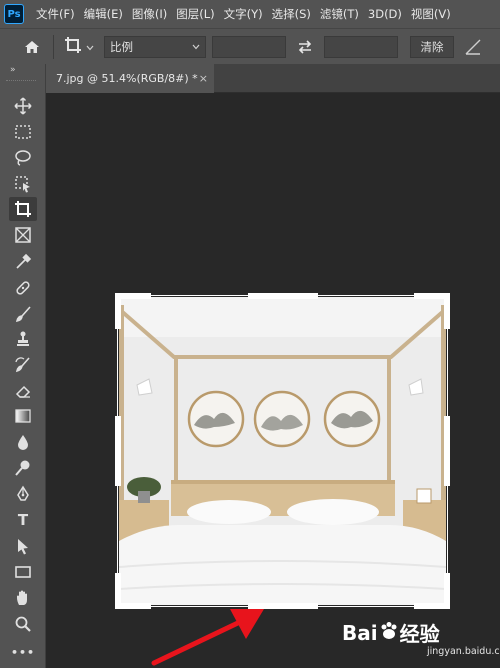 The image size is (500, 668). I want to click on move-tool-icon, so click(23, 106).